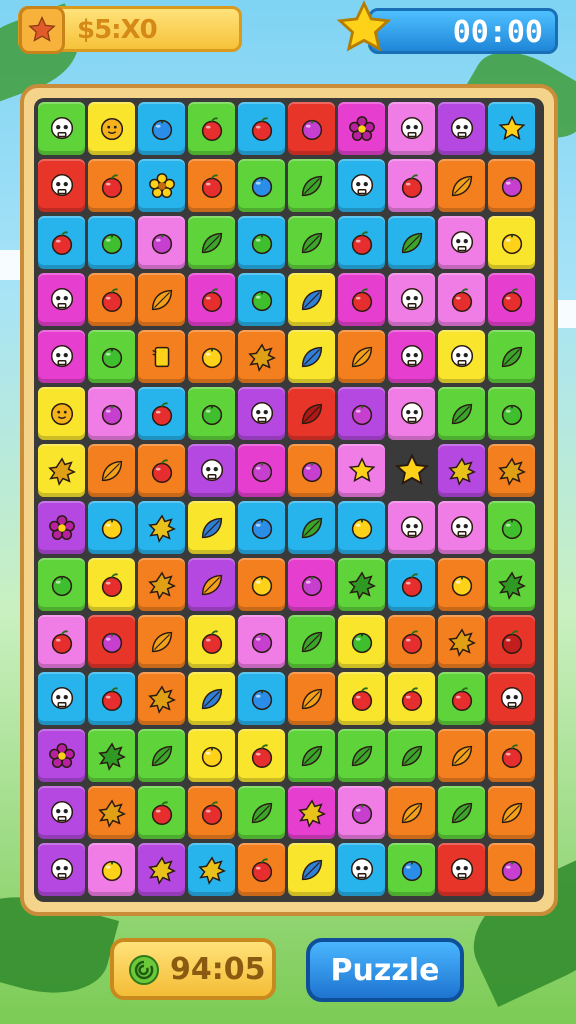 The height and width of the screenshot is (1024, 576). What do you see at coordinates (111, 413) in the screenshot?
I see `tile-r5-c1` at bounding box center [111, 413].